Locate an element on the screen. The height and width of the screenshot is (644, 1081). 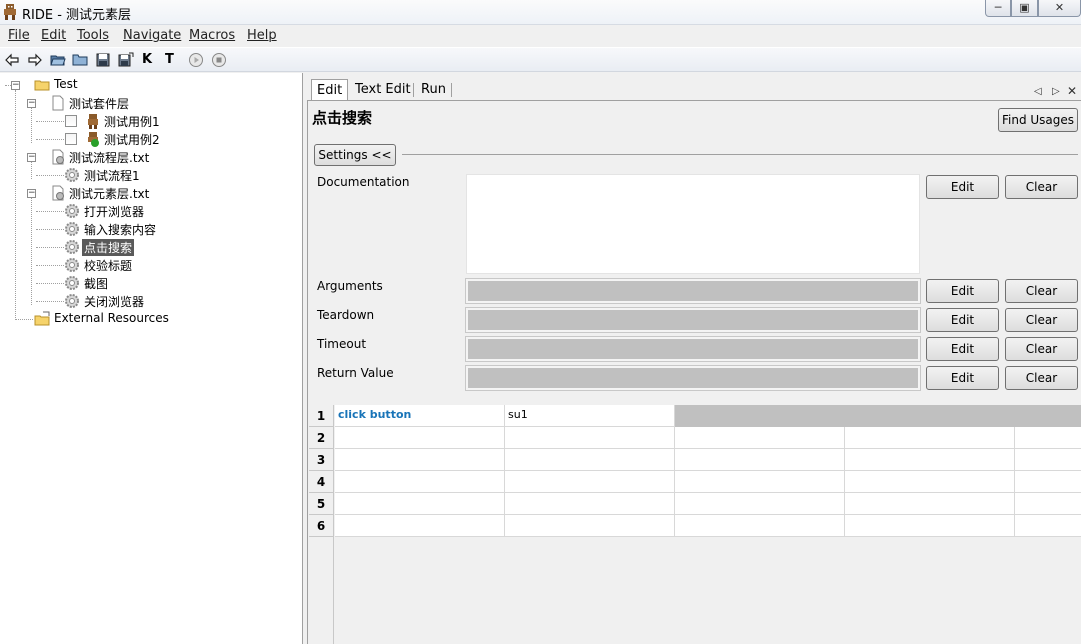
tab-text-edit: Text Edit is located at coordinates (383, 90).